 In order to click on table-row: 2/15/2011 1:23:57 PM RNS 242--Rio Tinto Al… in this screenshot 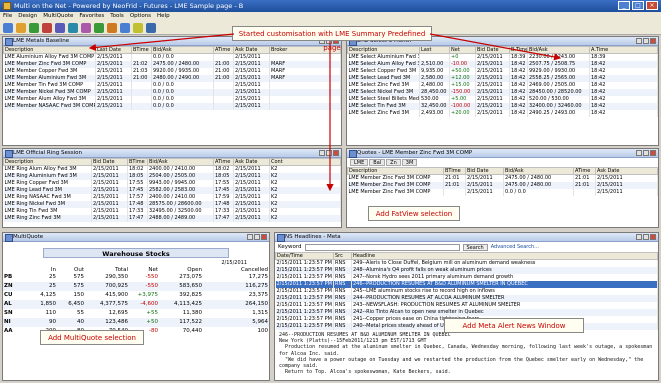, I will do `click(466, 312)`.